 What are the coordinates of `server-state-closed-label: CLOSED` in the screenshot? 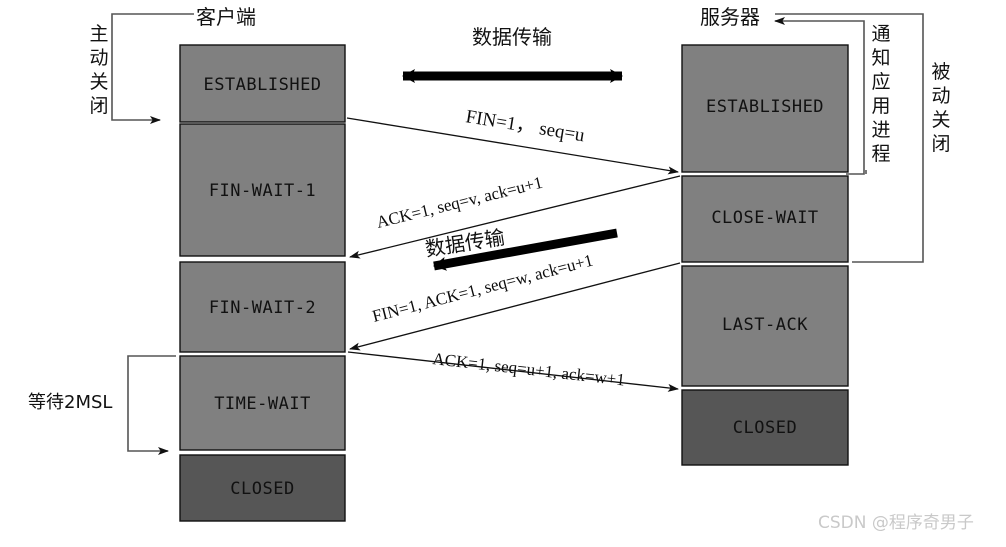 It's located at (765, 428).